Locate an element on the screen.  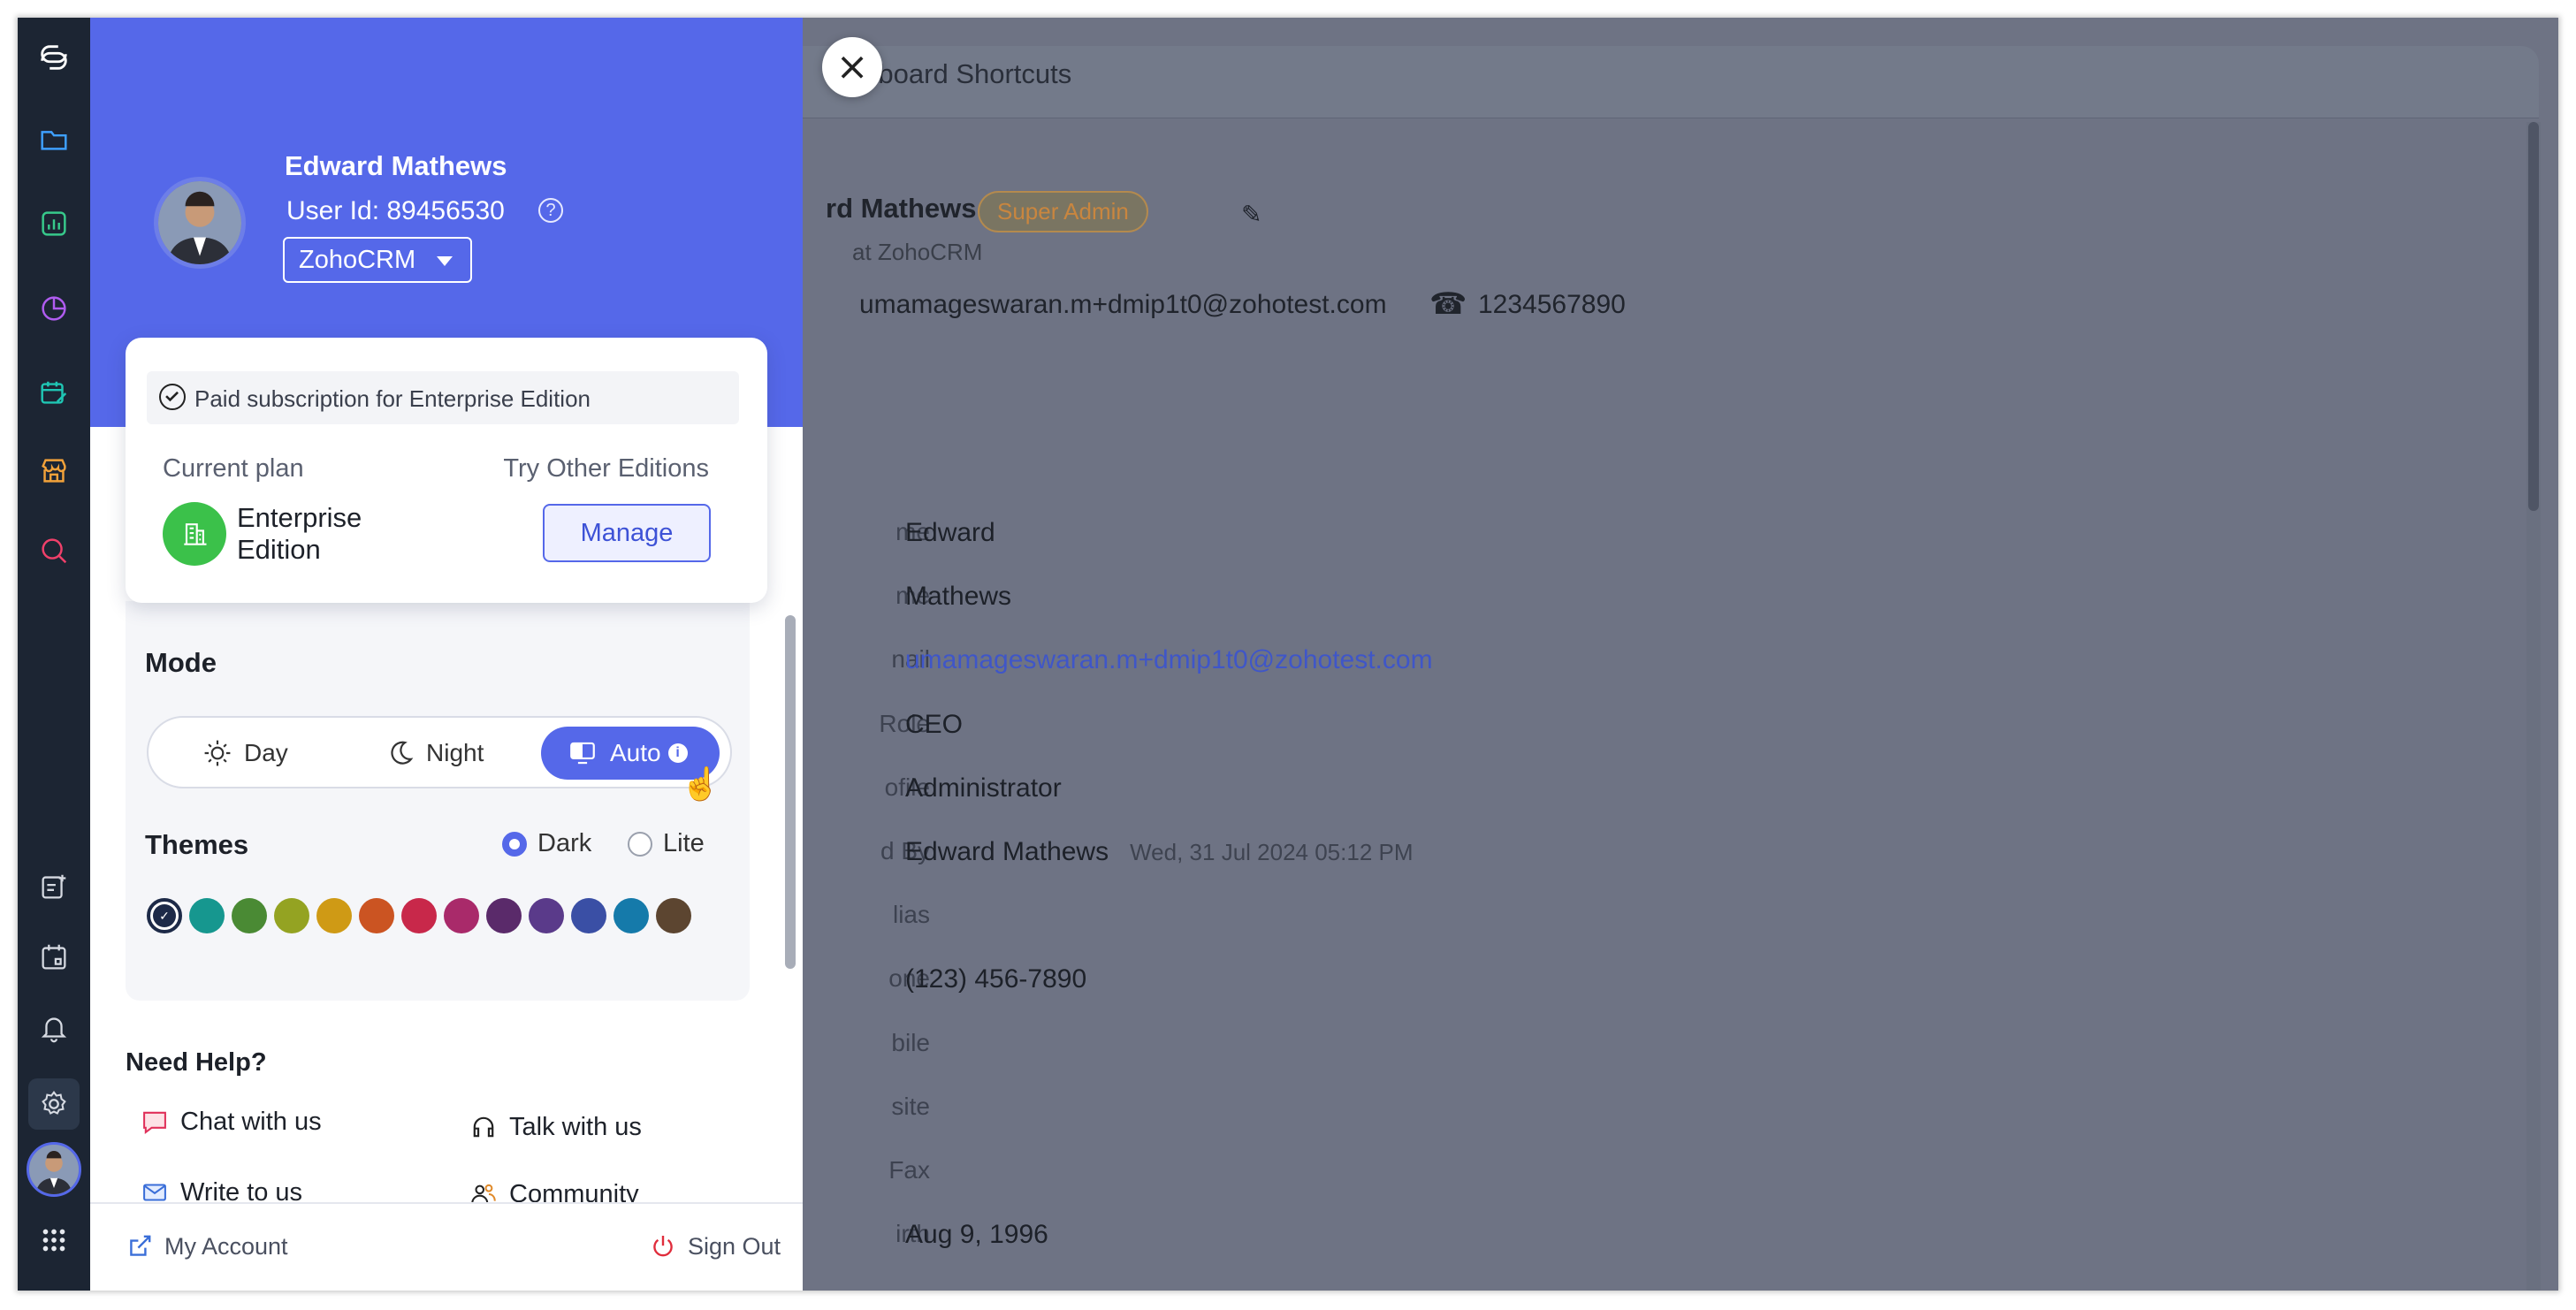
manage-button: Manage is located at coordinates (627, 533).